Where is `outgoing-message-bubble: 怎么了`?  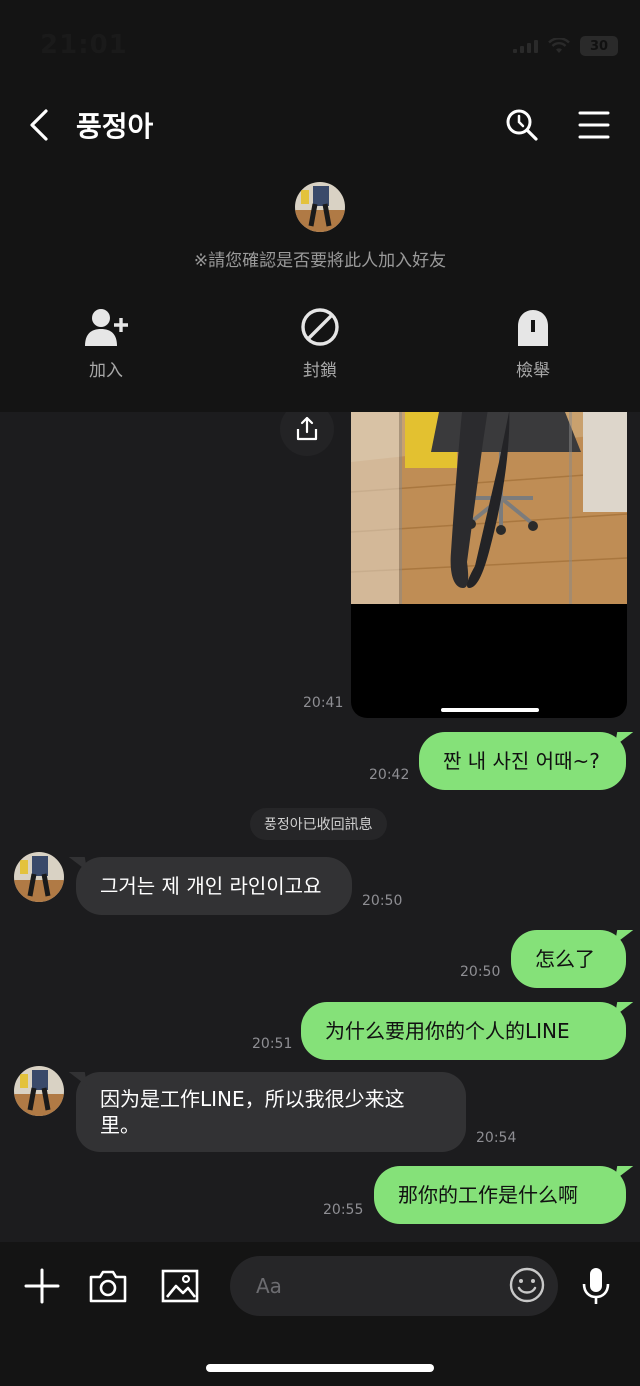 outgoing-message-bubble: 怎么了 is located at coordinates (568, 959).